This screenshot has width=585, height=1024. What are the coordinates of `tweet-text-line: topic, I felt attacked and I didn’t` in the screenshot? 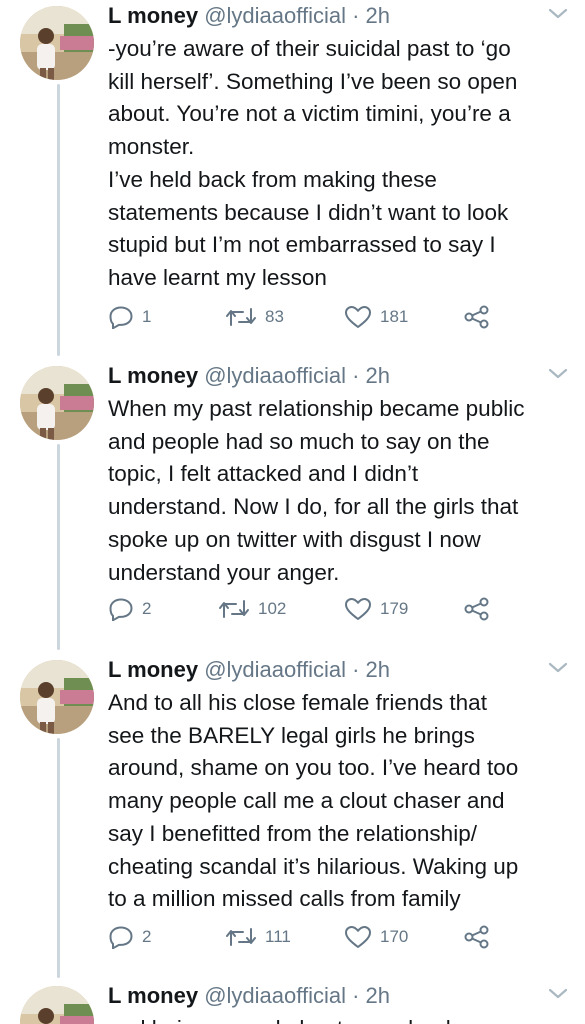 It's located at (263, 474).